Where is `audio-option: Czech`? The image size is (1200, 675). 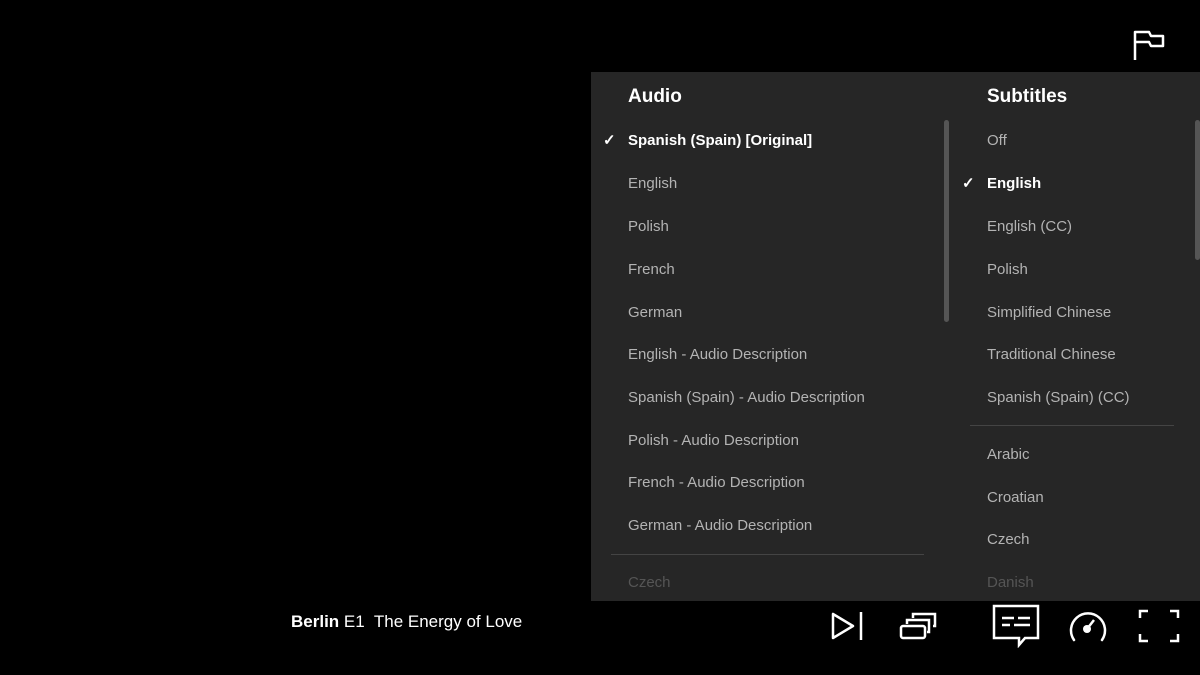
audio-option: Czech is located at coordinates (649, 583).